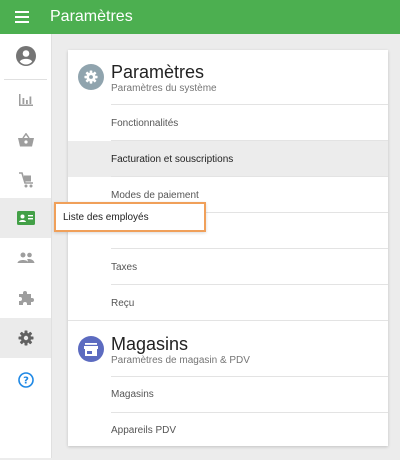 The height and width of the screenshot is (460, 400). What do you see at coordinates (228, 267) in the screenshot?
I see `settings-item-taxes: Taxes` at bounding box center [228, 267].